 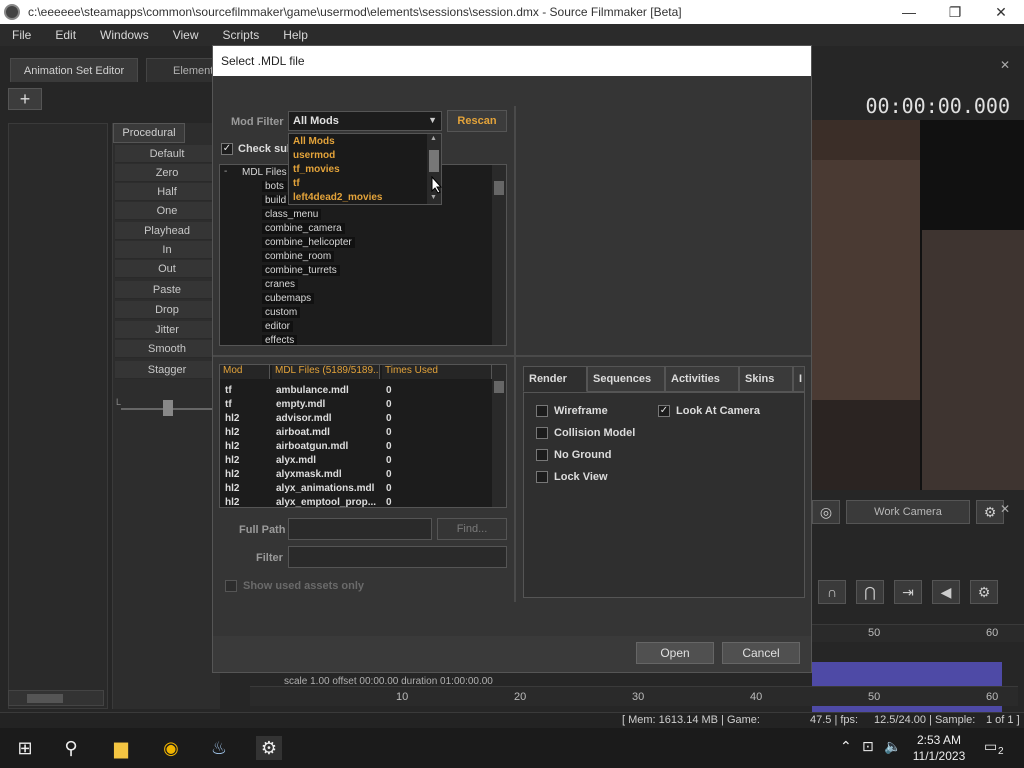 I want to click on timeline-ruler-bottom: 10 20 30 40 50 60, so click(x=634, y=696).